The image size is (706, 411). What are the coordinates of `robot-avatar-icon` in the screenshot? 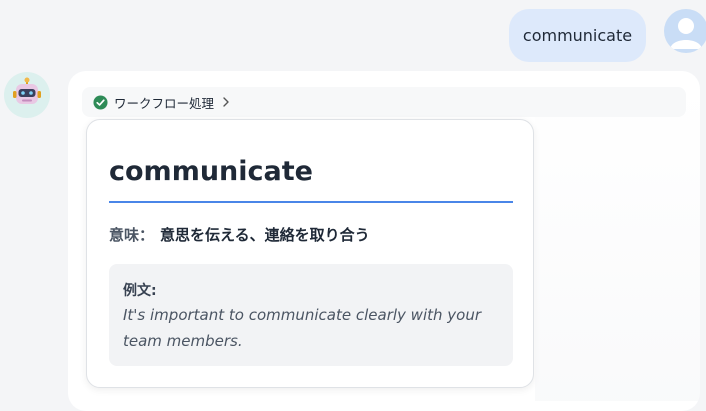 It's located at (27, 95).